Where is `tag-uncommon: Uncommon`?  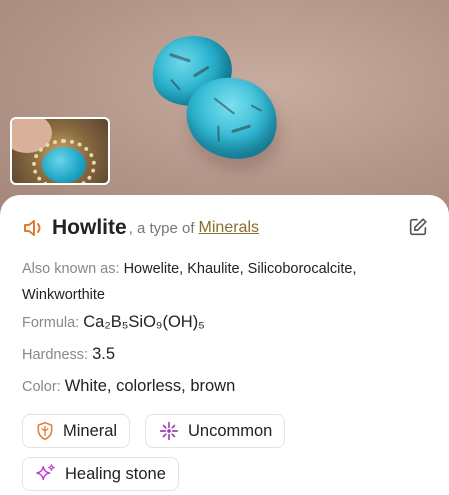 tag-uncommon: Uncommon is located at coordinates (215, 431).